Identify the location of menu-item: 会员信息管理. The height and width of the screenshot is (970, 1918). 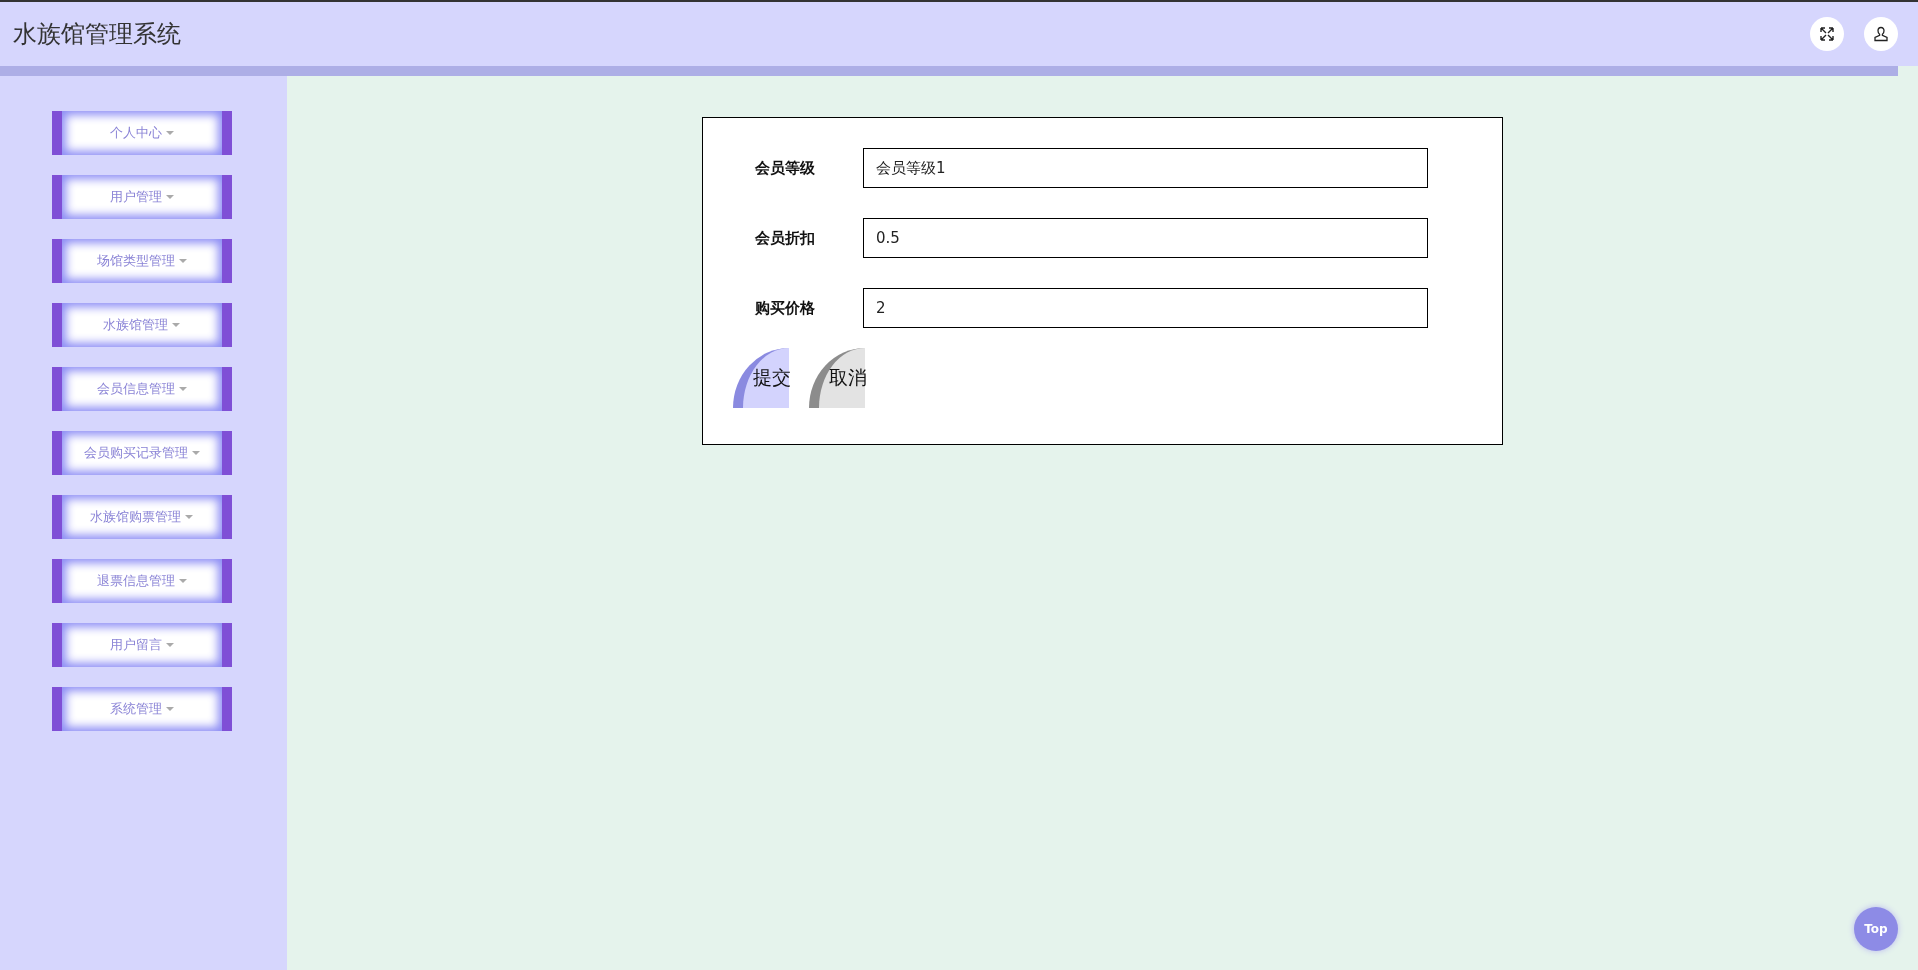
(141, 389).